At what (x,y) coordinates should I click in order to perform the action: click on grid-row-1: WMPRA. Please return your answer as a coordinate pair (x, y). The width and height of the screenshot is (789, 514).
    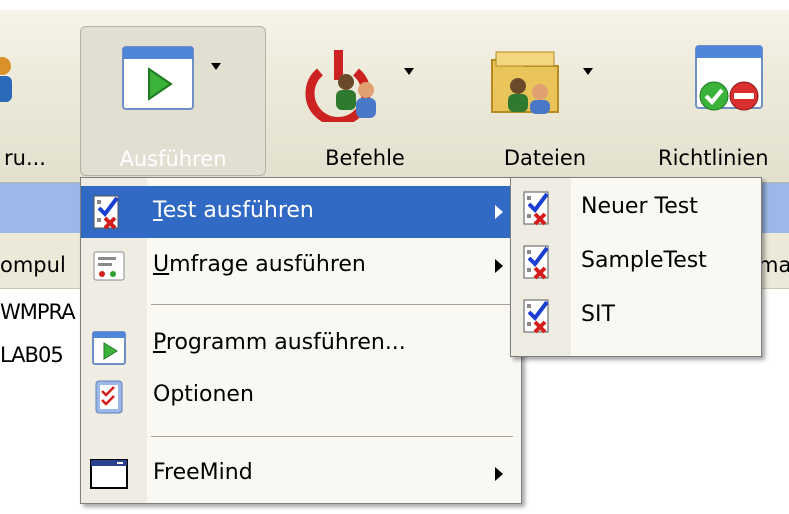
    Looking at the image, I should click on (38, 312).